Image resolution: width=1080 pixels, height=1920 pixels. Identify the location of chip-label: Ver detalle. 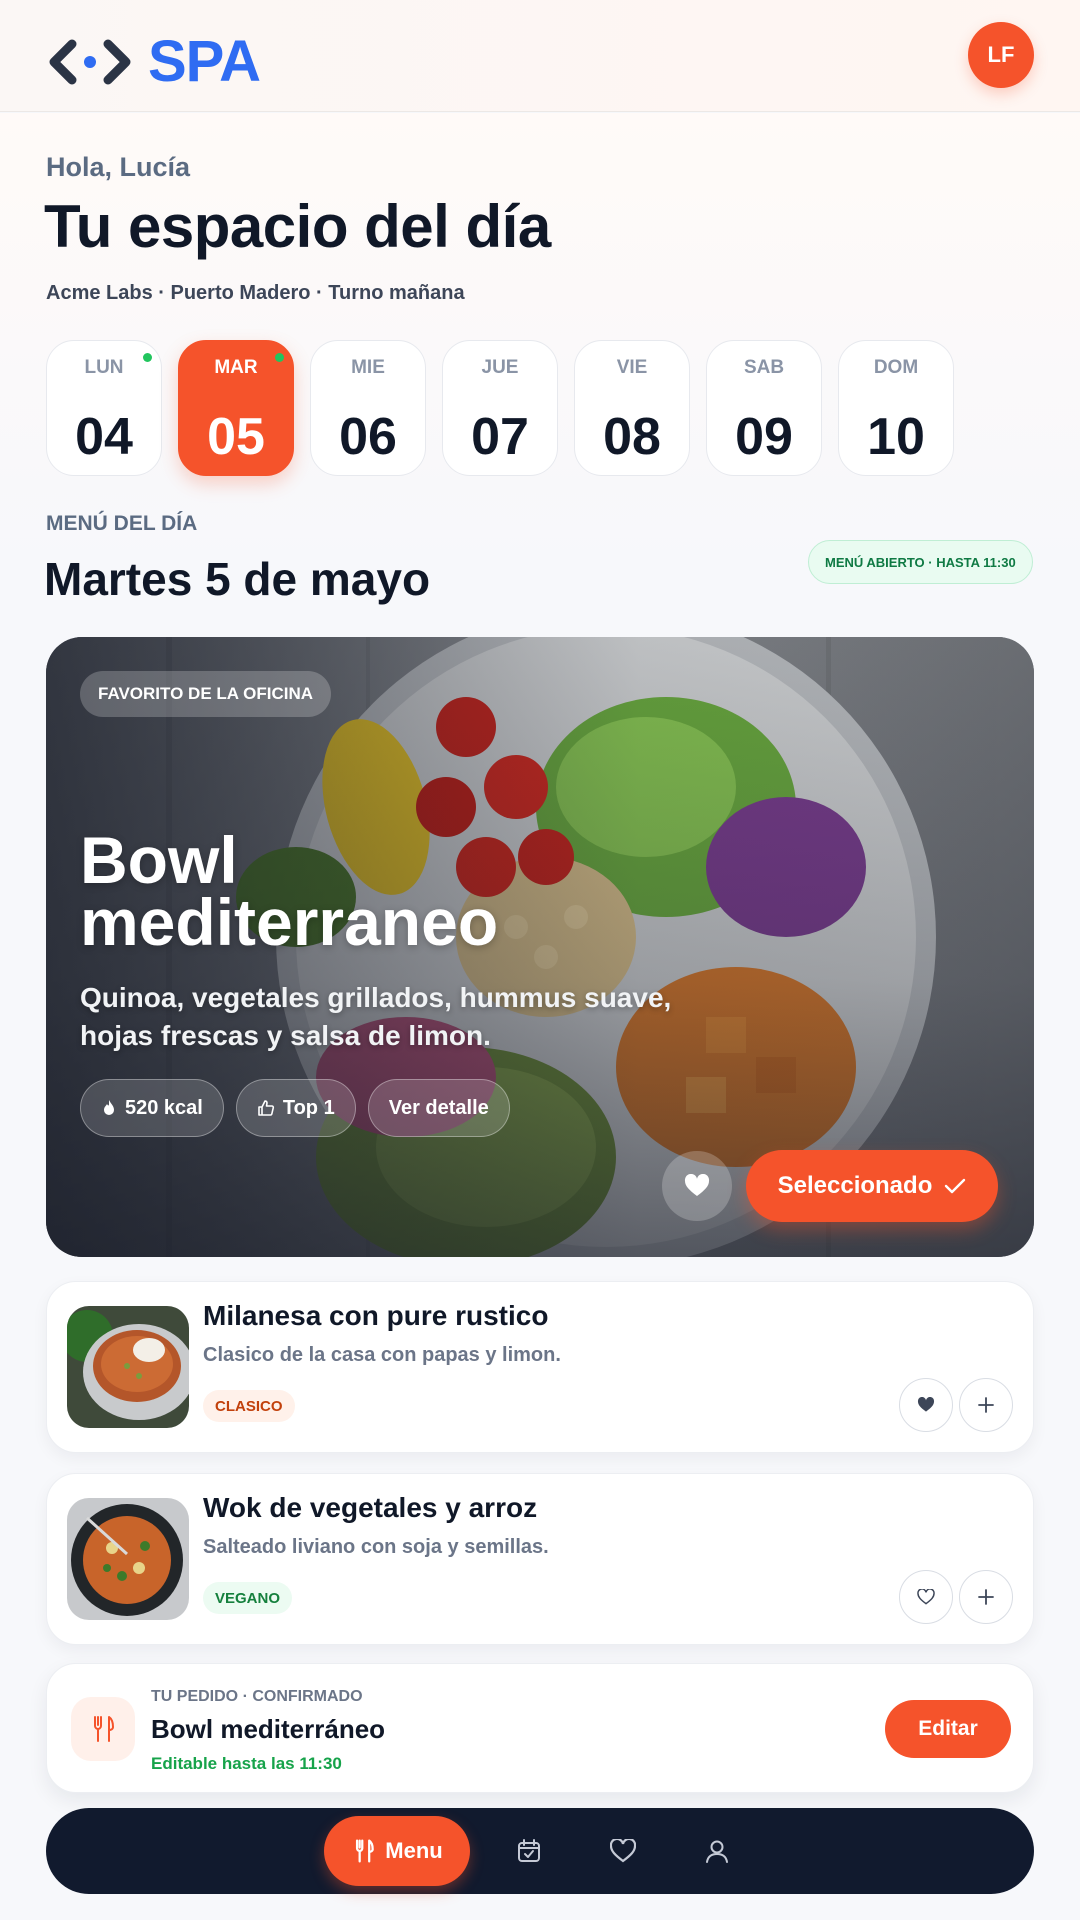
(438, 1107).